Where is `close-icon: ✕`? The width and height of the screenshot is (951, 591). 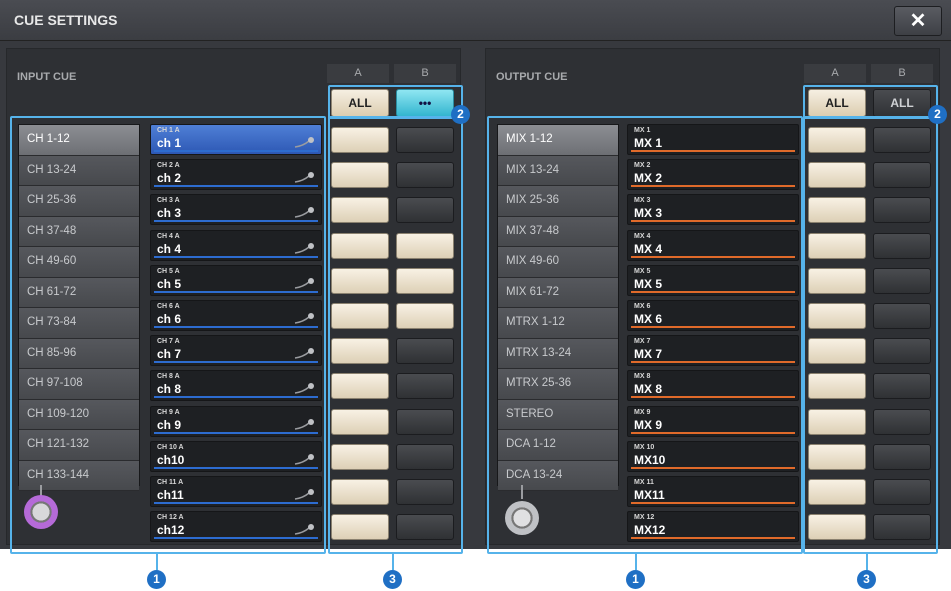
close-icon: ✕ is located at coordinates (918, 21).